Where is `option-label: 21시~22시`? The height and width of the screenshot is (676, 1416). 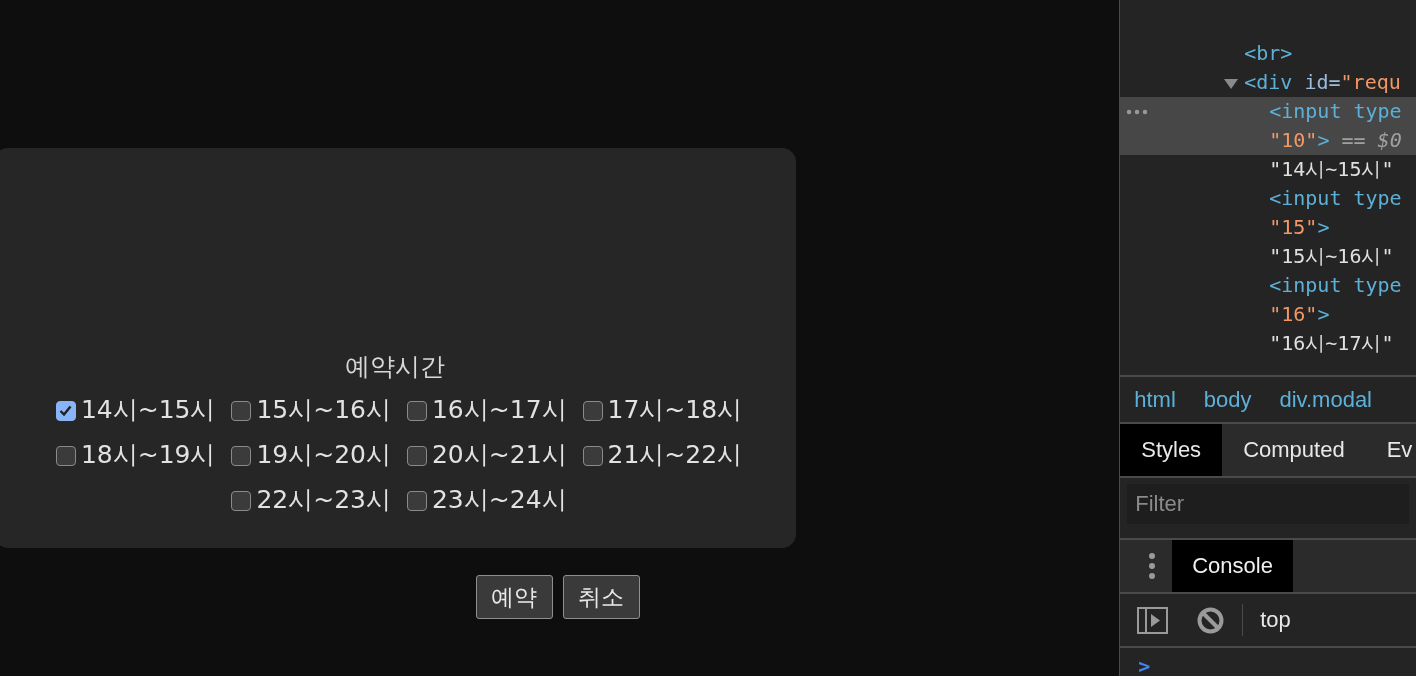
option-label: 21시~22시 is located at coordinates (675, 454).